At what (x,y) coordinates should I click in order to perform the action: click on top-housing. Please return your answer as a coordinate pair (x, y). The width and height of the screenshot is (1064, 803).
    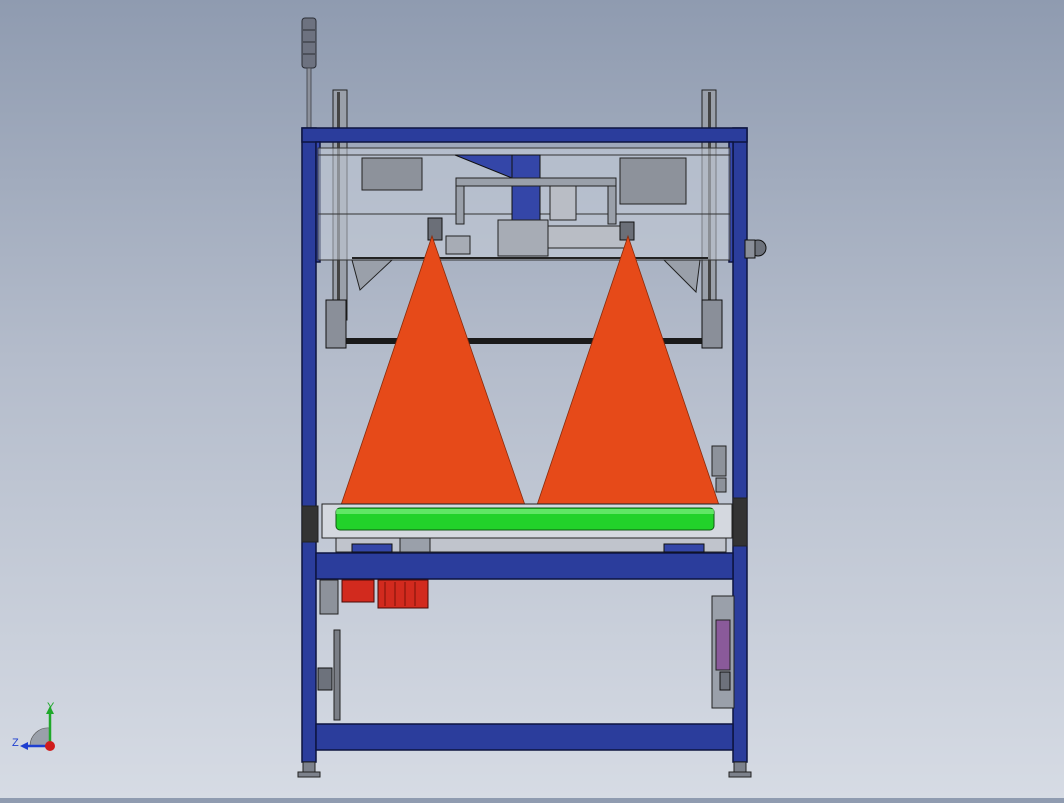
    Looking at the image, I should click on (542, 220).